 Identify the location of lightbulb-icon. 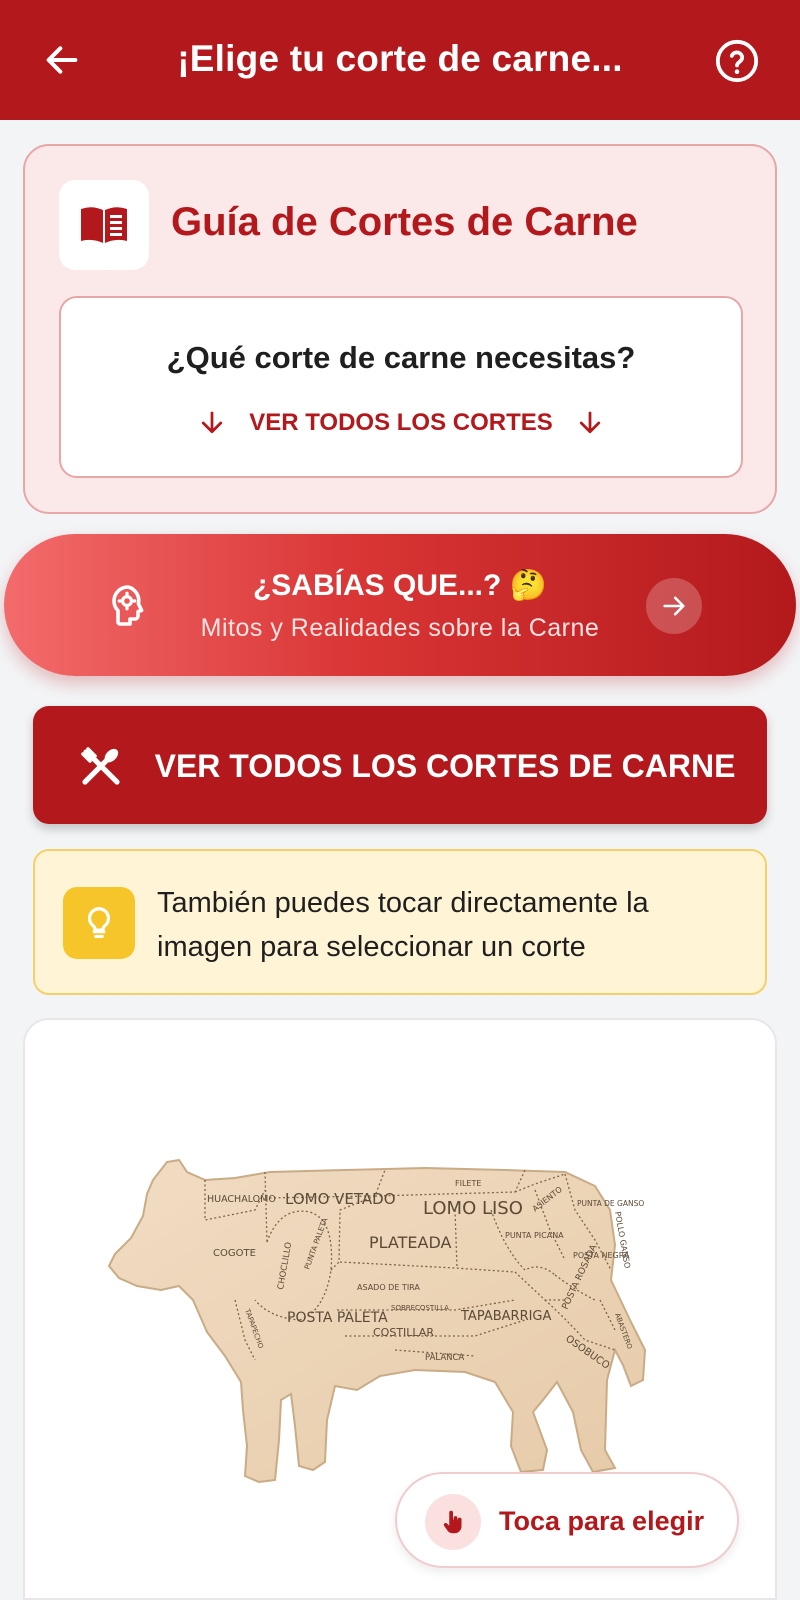
(99, 923).